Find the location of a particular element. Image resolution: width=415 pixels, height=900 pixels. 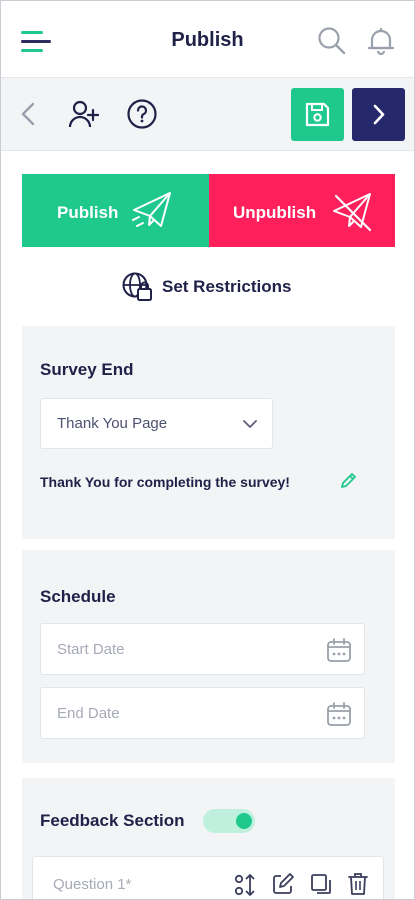

back-chevron-icon is located at coordinates (29, 114).